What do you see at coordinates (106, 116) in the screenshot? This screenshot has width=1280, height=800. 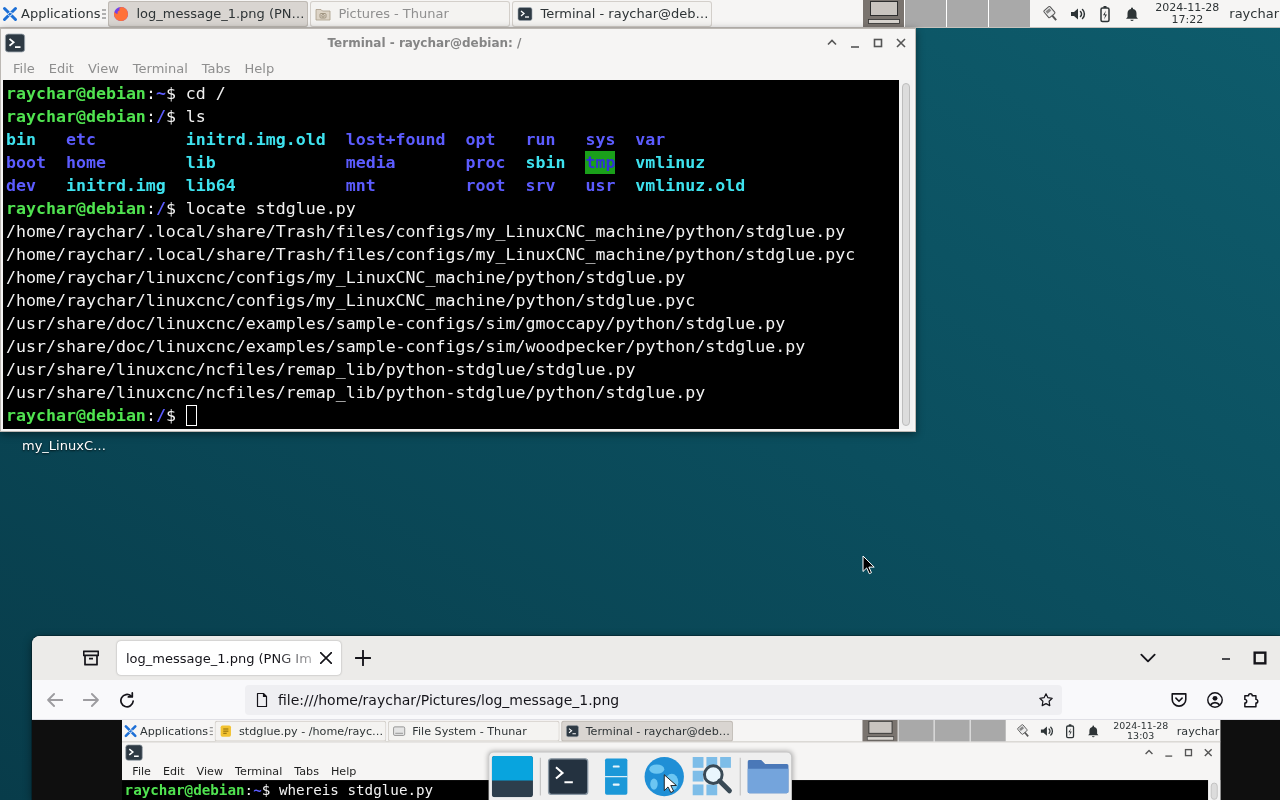 I see `command-prompt-line: raychar@debian:/$ ls` at bounding box center [106, 116].